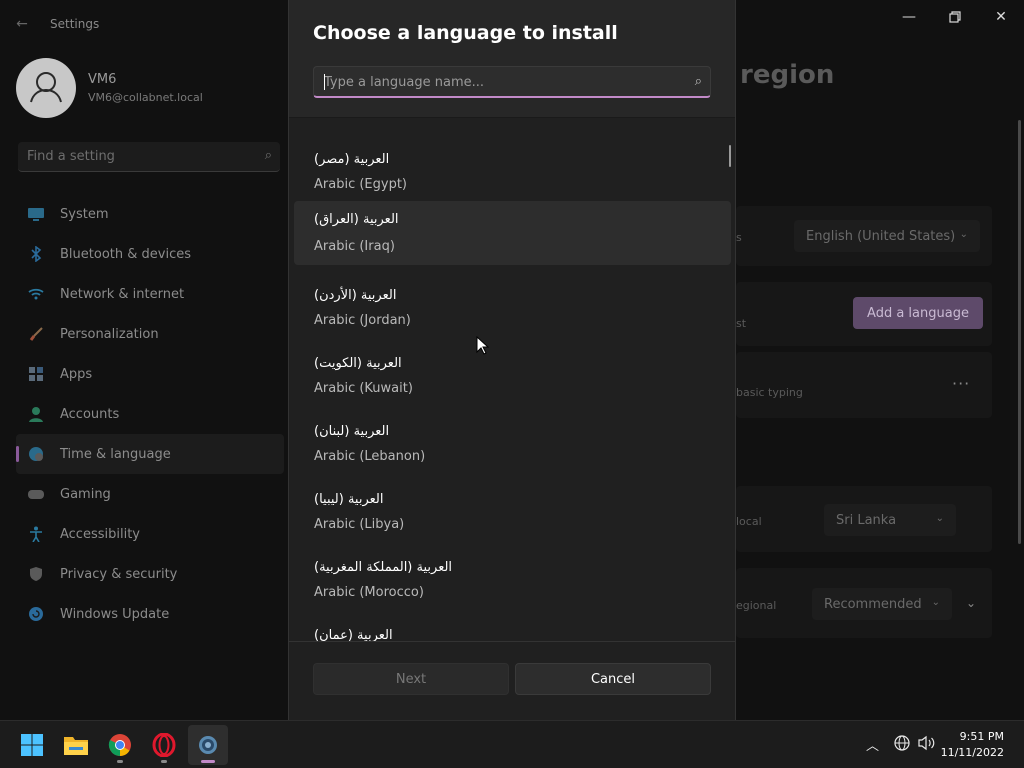  What do you see at coordinates (100, 534) in the screenshot?
I see `sidebar-item-label: Accessibility` at bounding box center [100, 534].